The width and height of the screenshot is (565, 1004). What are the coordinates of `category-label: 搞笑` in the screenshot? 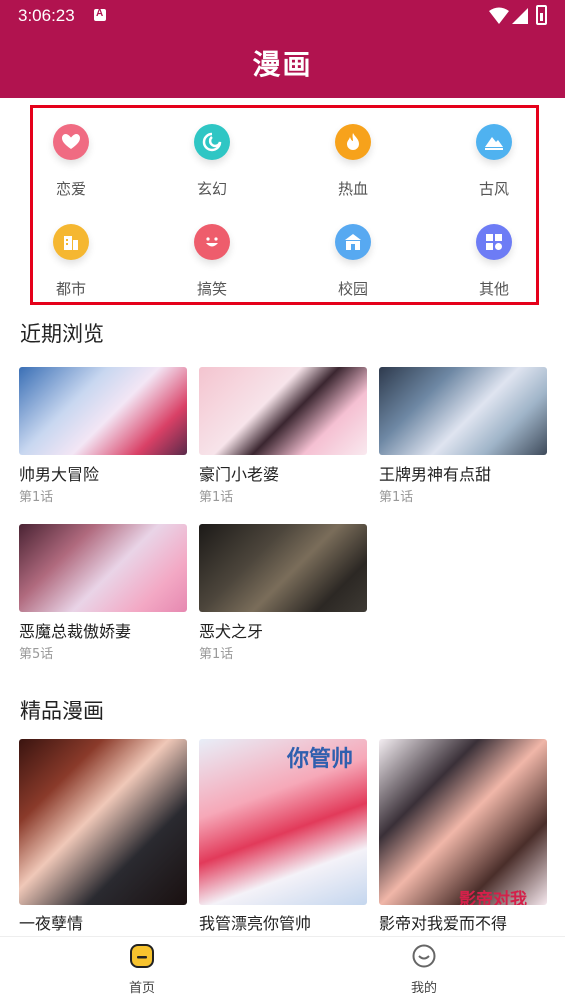 It's located at (211, 289).